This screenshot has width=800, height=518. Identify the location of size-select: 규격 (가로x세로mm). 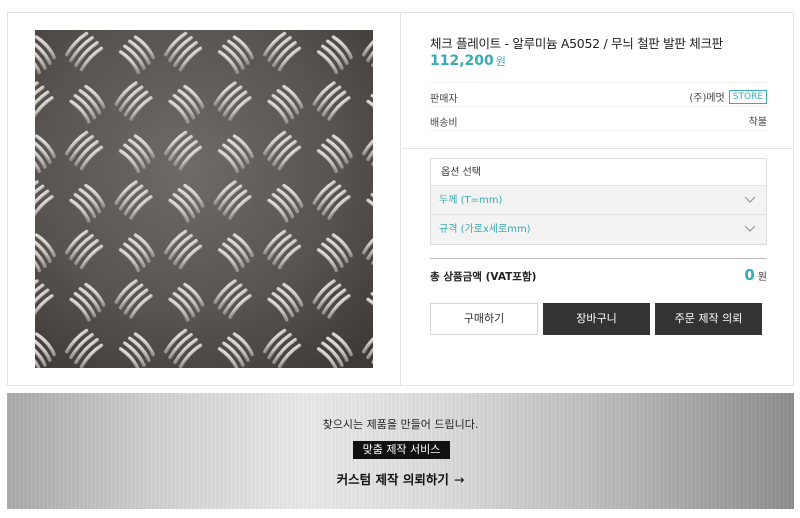
(598, 229).